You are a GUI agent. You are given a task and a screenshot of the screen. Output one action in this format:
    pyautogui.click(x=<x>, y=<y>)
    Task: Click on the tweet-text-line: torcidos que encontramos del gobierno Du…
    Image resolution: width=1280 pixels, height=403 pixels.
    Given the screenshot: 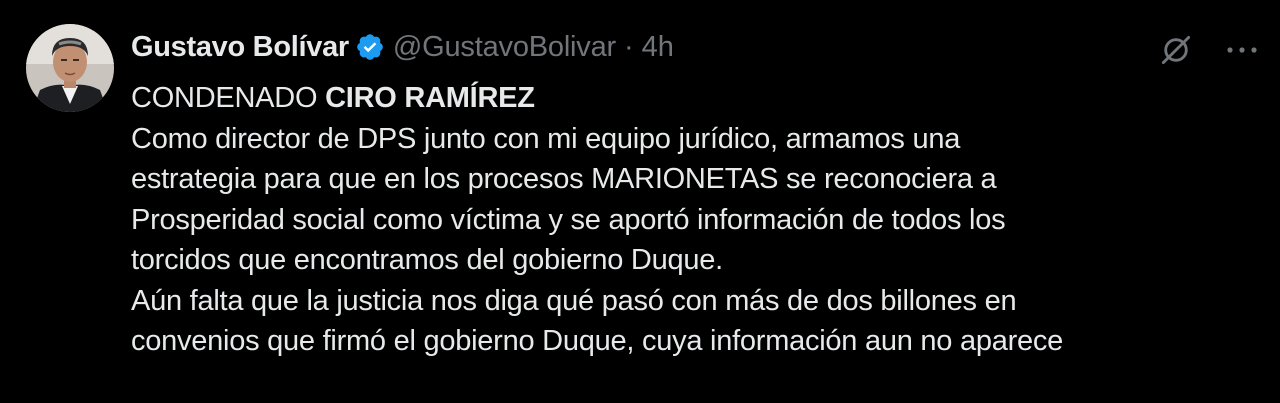 What is the action you would take?
    pyautogui.click(x=427, y=260)
    